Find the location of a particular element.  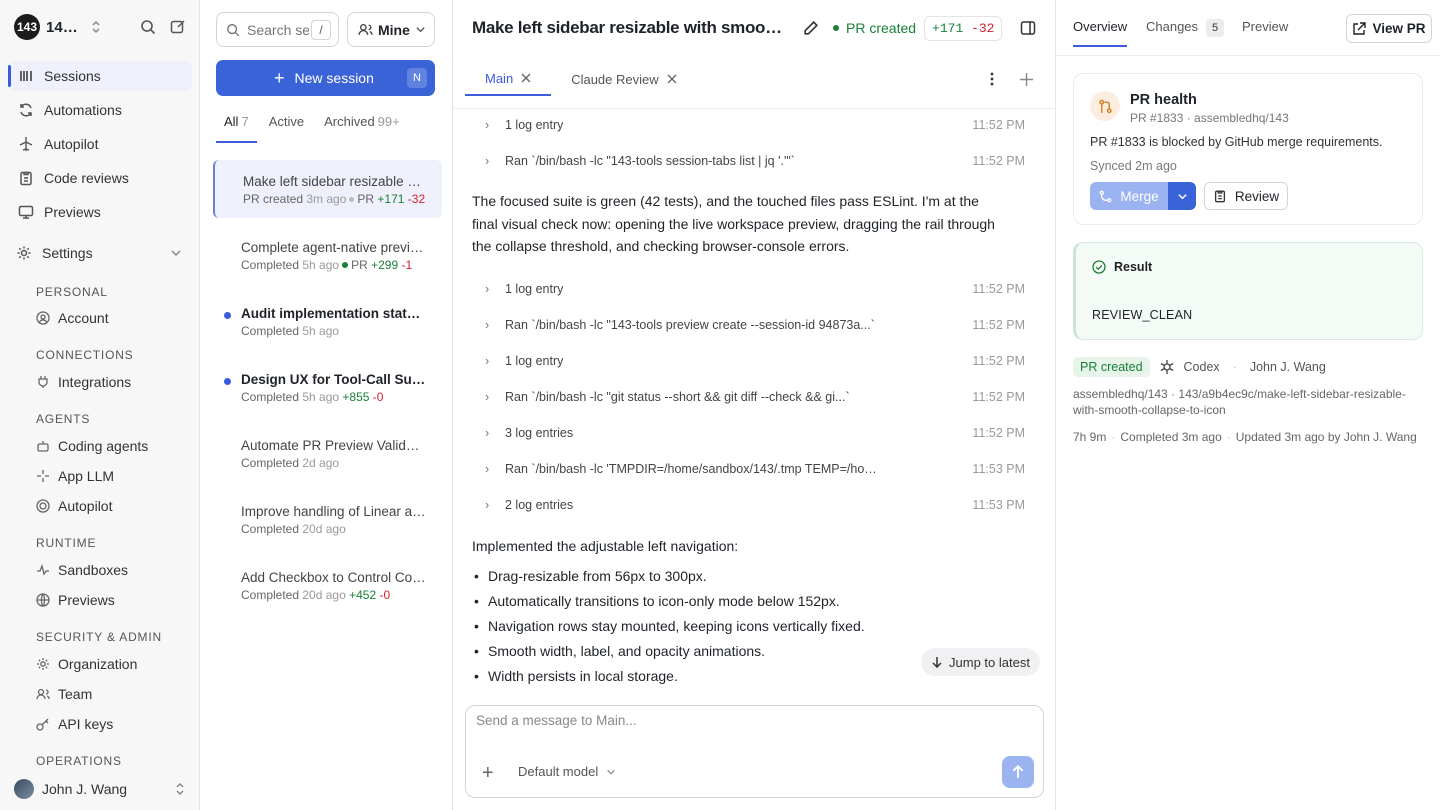

settings-item-account: Account is located at coordinates (72, 318).